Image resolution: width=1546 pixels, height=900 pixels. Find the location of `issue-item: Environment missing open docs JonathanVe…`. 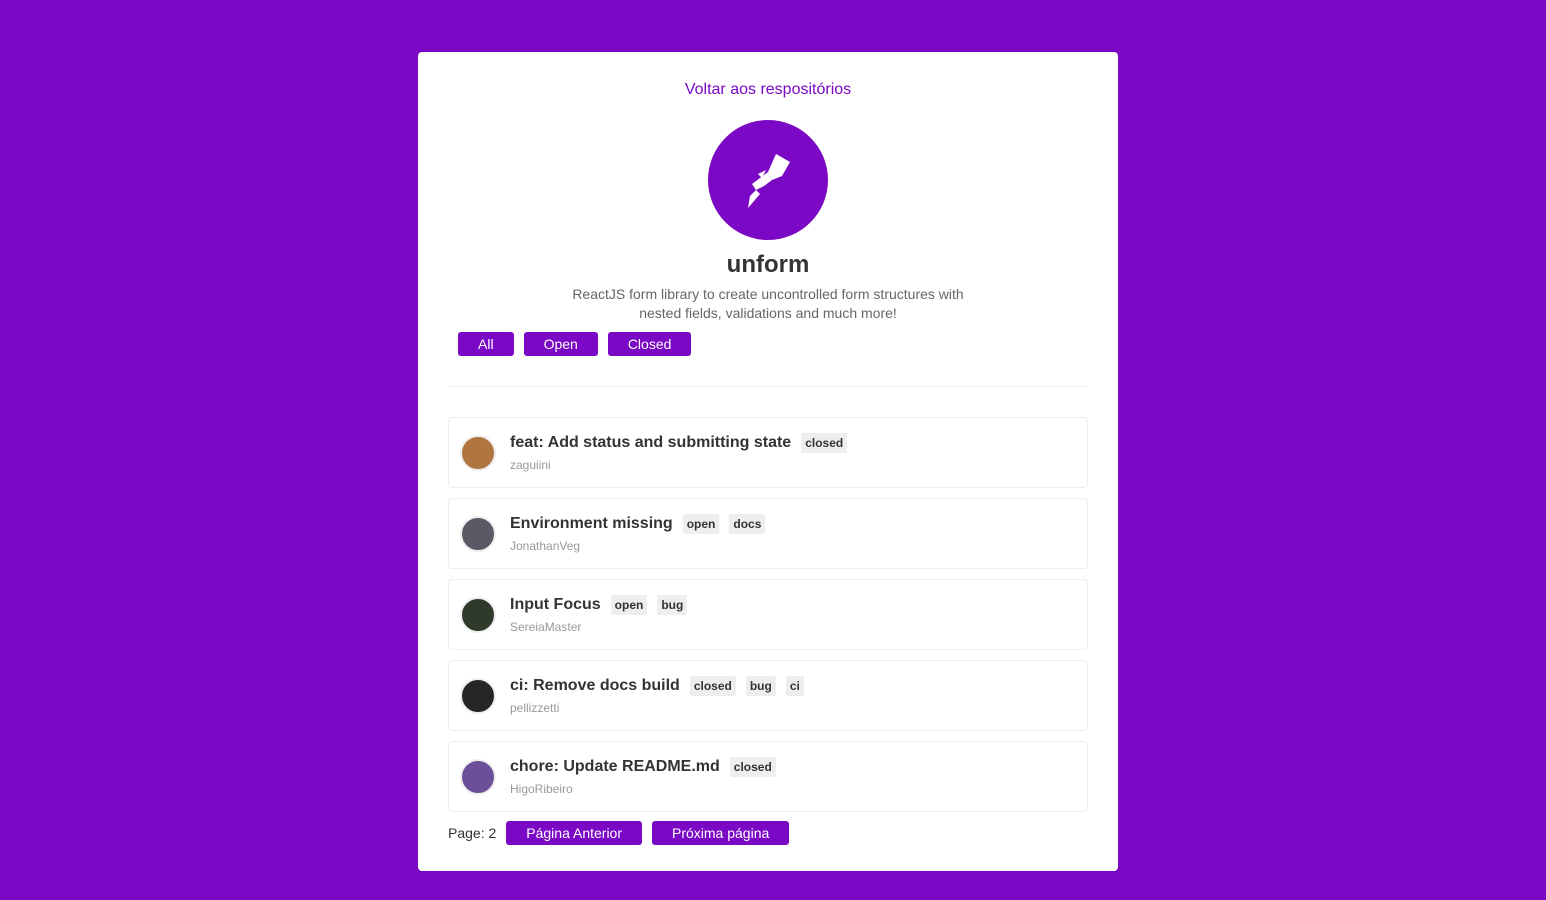

issue-item: Environment missing open docs JonathanVe… is located at coordinates (768, 533).